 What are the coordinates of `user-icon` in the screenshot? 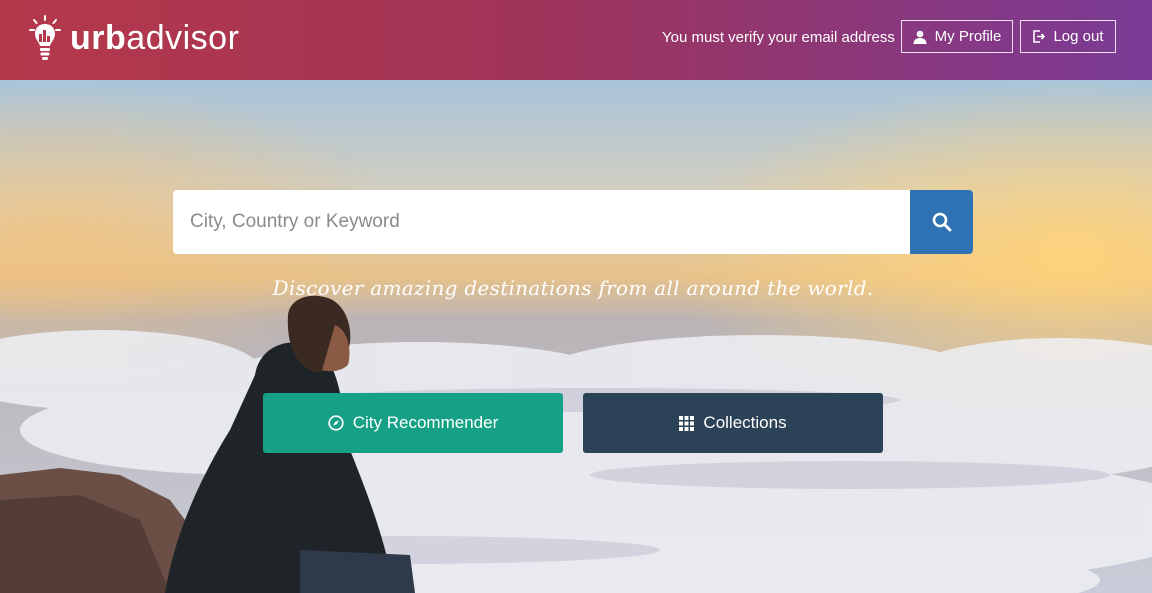 It's located at (920, 37).